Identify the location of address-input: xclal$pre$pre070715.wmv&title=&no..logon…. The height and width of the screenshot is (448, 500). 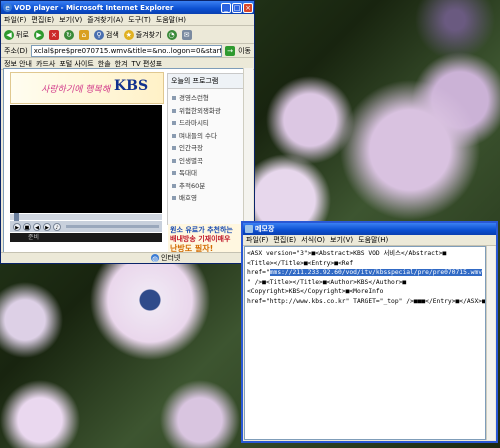
(126, 50).